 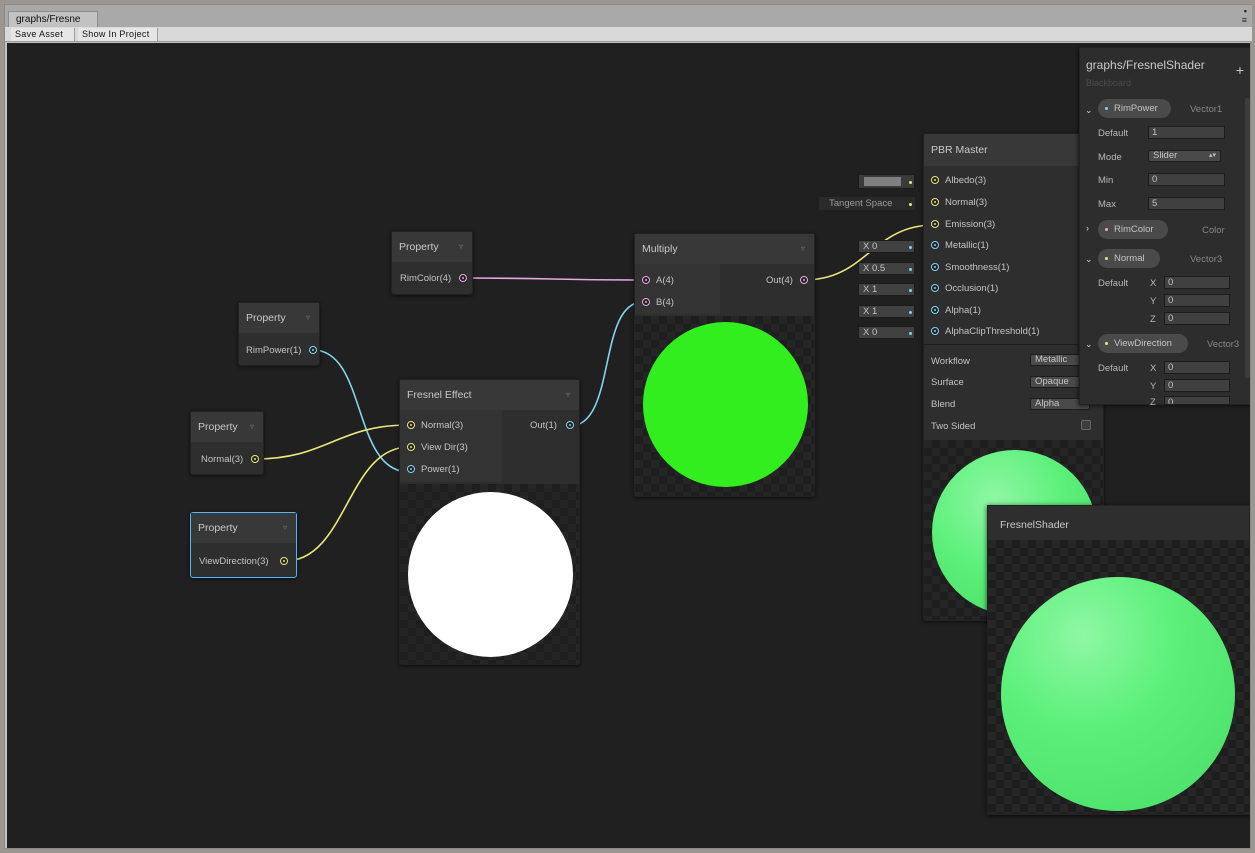 What do you see at coordinates (1133, 229) in the screenshot?
I see `property-pill-rimcolor: RimColor` at bounding box center [1133, 229].